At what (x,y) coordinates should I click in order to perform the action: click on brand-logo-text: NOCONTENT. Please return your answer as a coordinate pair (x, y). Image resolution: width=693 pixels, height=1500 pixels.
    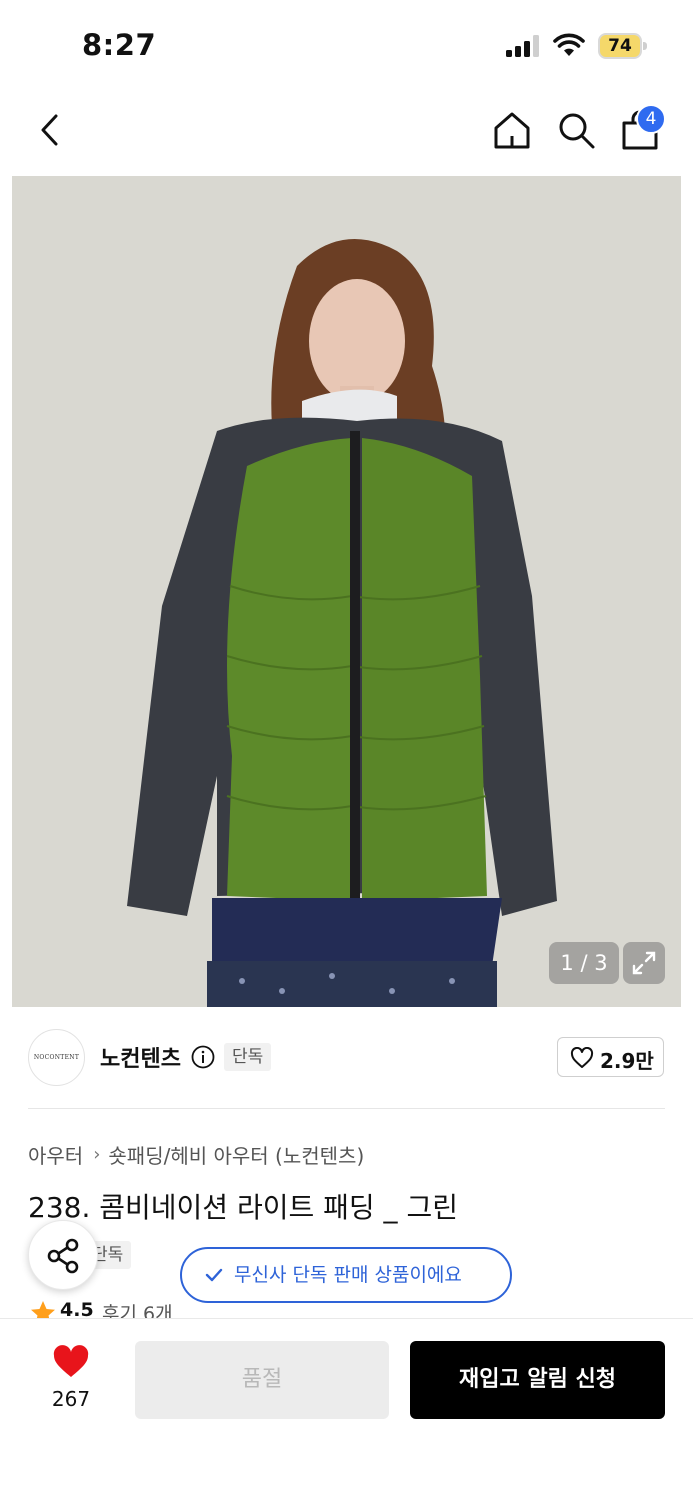
    Looking at the image, I should click on (56, 1057).